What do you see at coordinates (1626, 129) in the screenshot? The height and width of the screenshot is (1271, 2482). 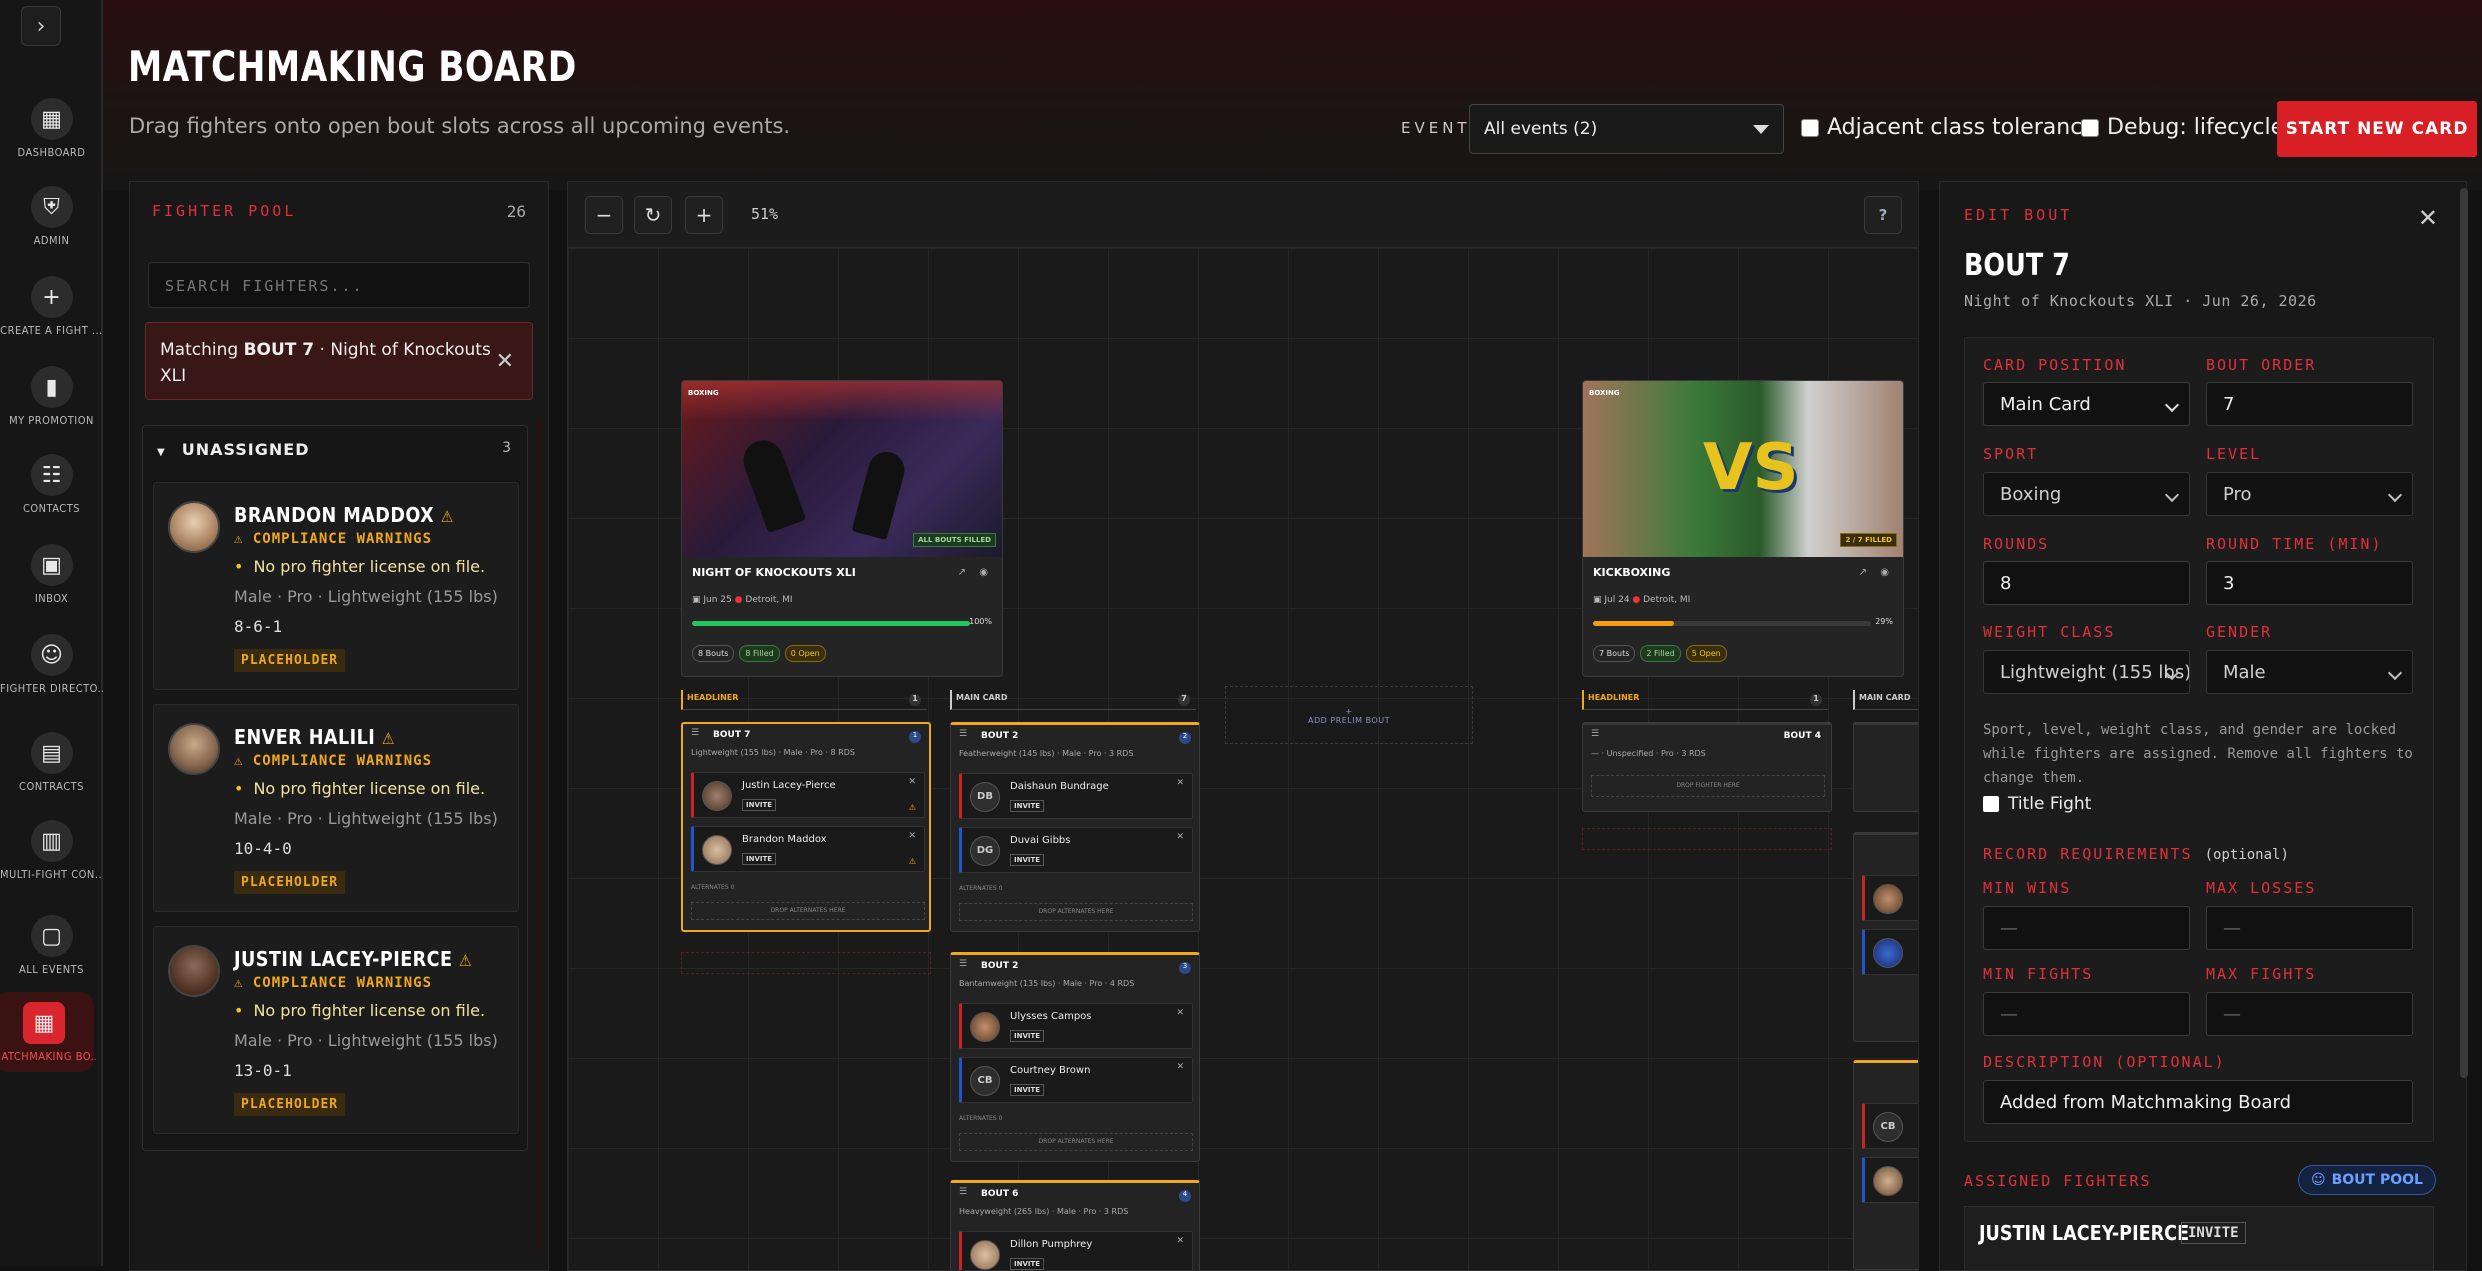 I see `event-select: All events (2)` at bounding box center [1626, 129].